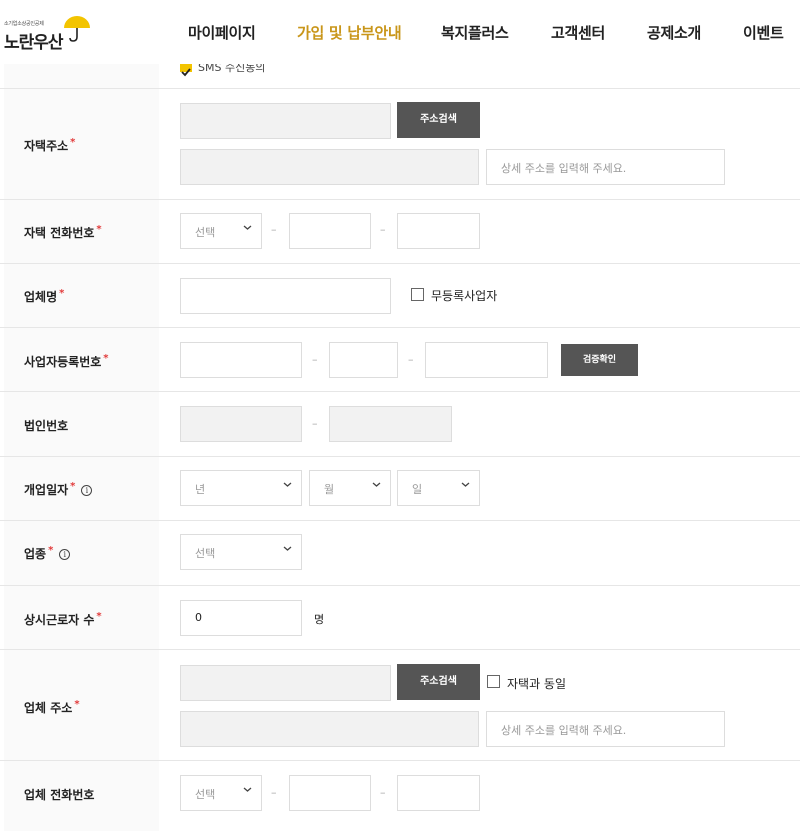 This screenshot has width=800, height=831. What do you see at coordinates (77, 30) in the screenshot?
I see `umbrella-icon` at bounding box center [77, 30].